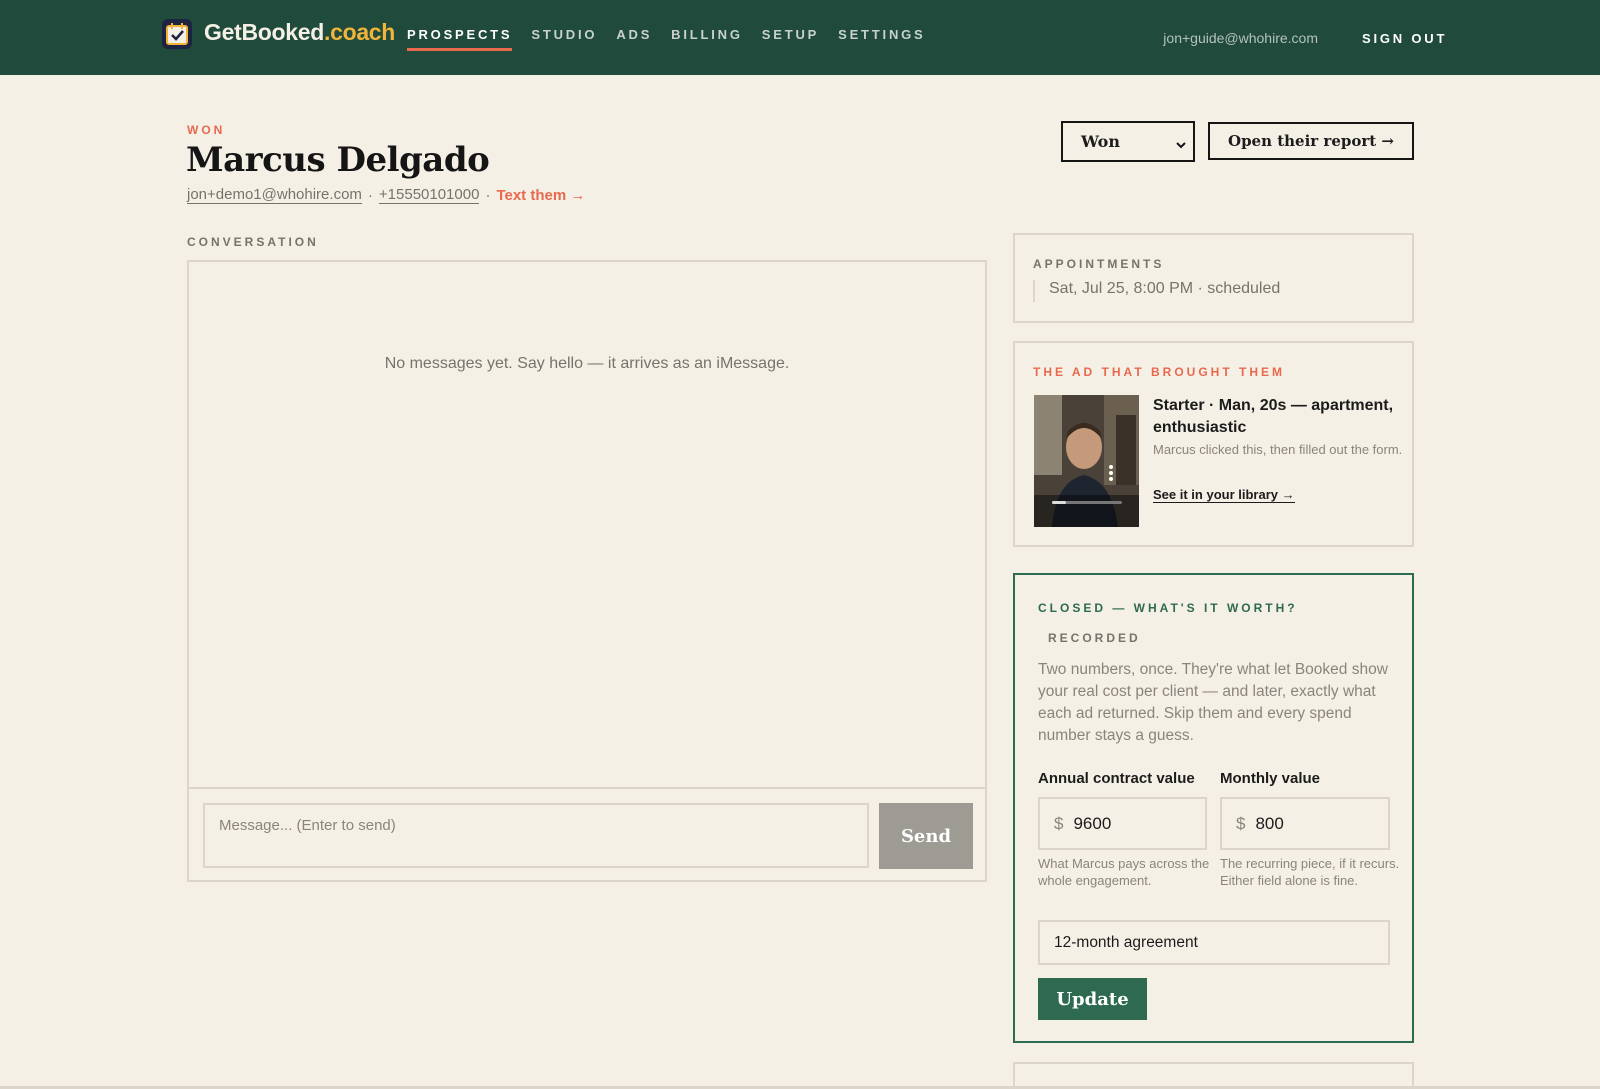 Image resolution: width=1600 pixels, height=1089 pixels. I want to click on user-email: jon+guide@whohire.com, so click(1240, 38).